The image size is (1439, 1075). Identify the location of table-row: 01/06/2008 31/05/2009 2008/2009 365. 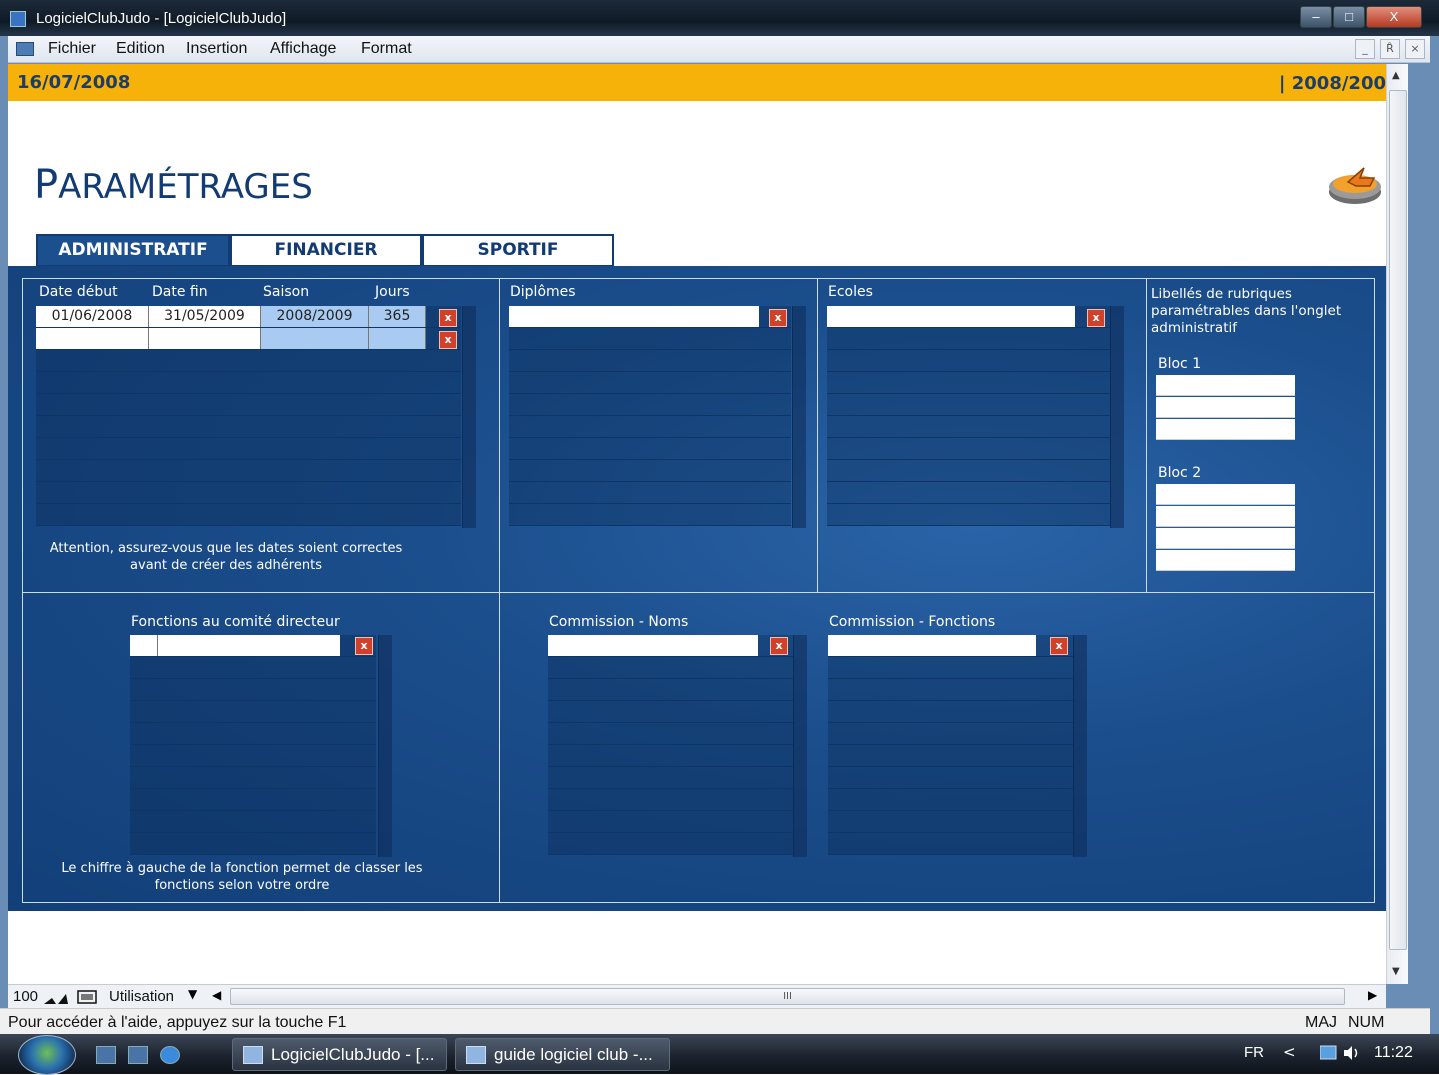
(248, 317).